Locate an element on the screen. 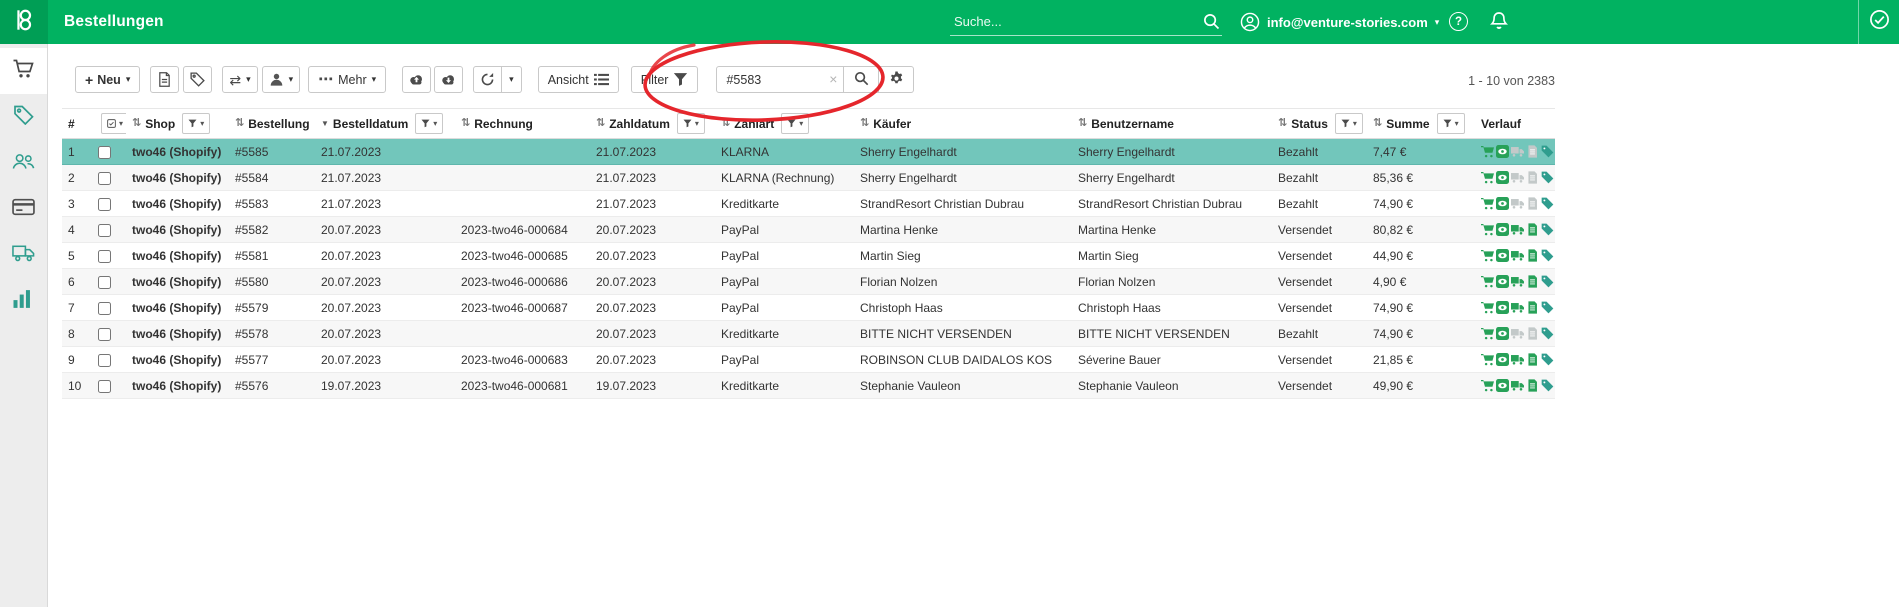  cloud-download-button is located at coordinates (449, 79).